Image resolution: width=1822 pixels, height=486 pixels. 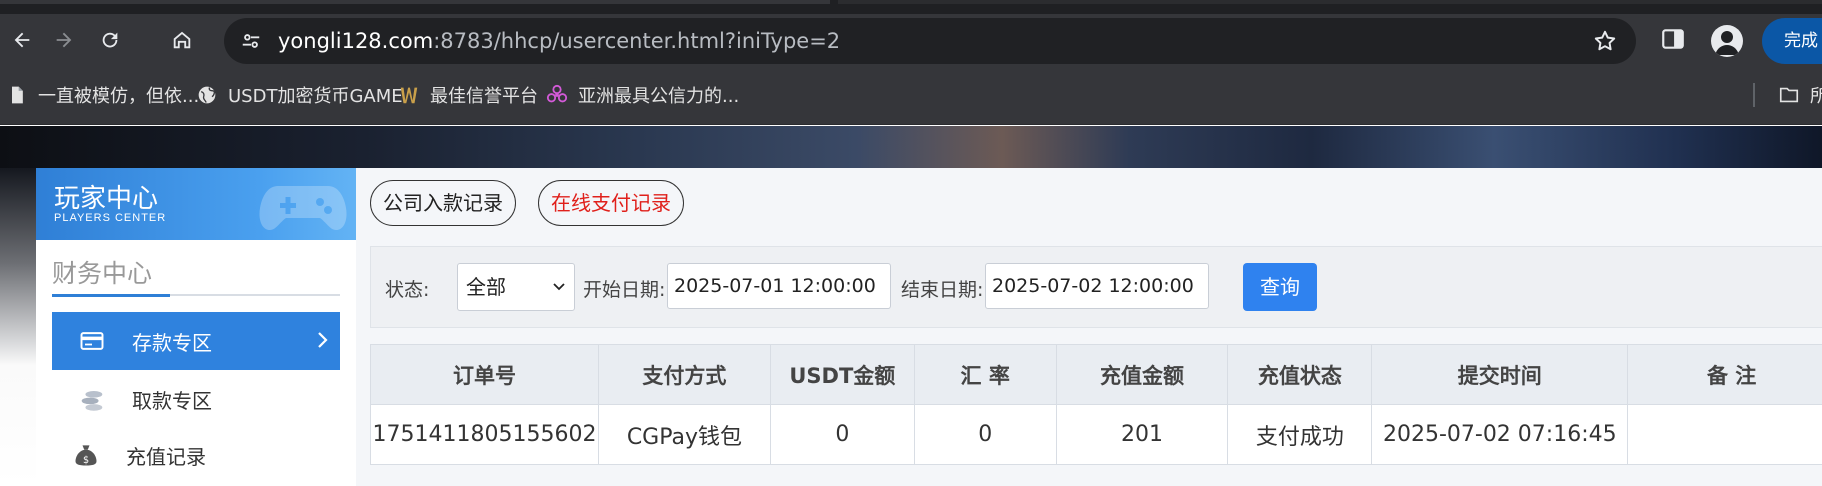 I want to click on start-date-label: 开始日期:, so click(x=624, y=290).